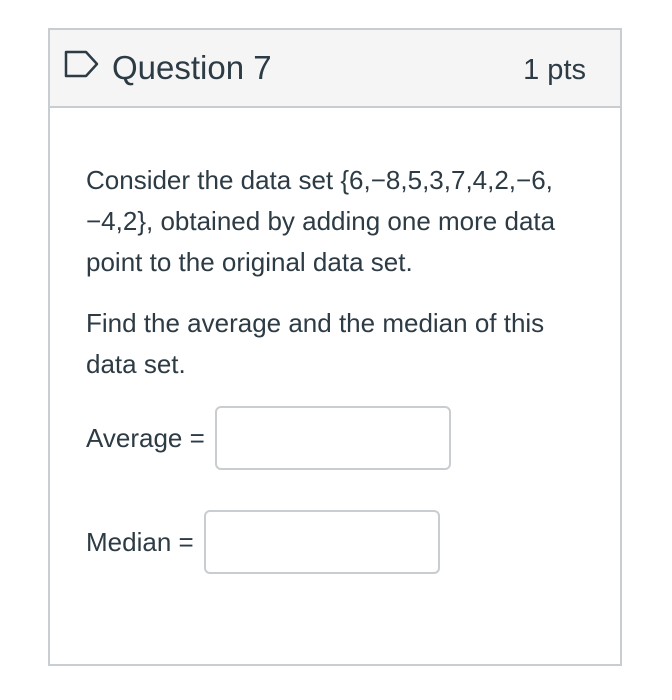 This screenshot has width=672, height=700. What do you see at coordinates (140, 541) in the screenshot?
I see `median-label: Median =` at bounding box center [140, 541].